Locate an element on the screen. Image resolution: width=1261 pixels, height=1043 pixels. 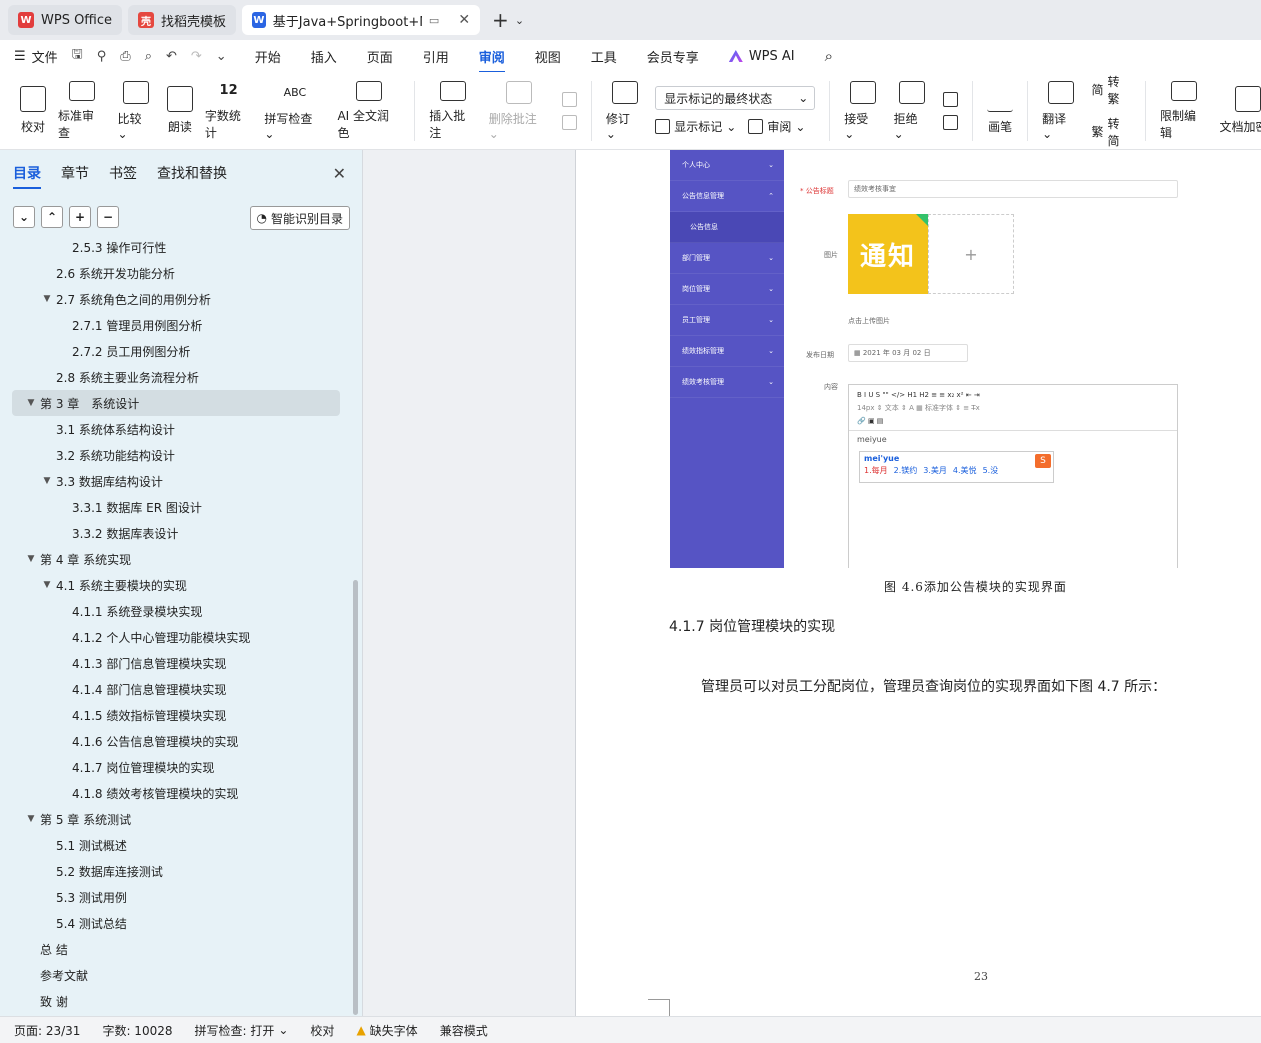
word-count-button: 12 字数统计 is located at coordinates (228, 111).